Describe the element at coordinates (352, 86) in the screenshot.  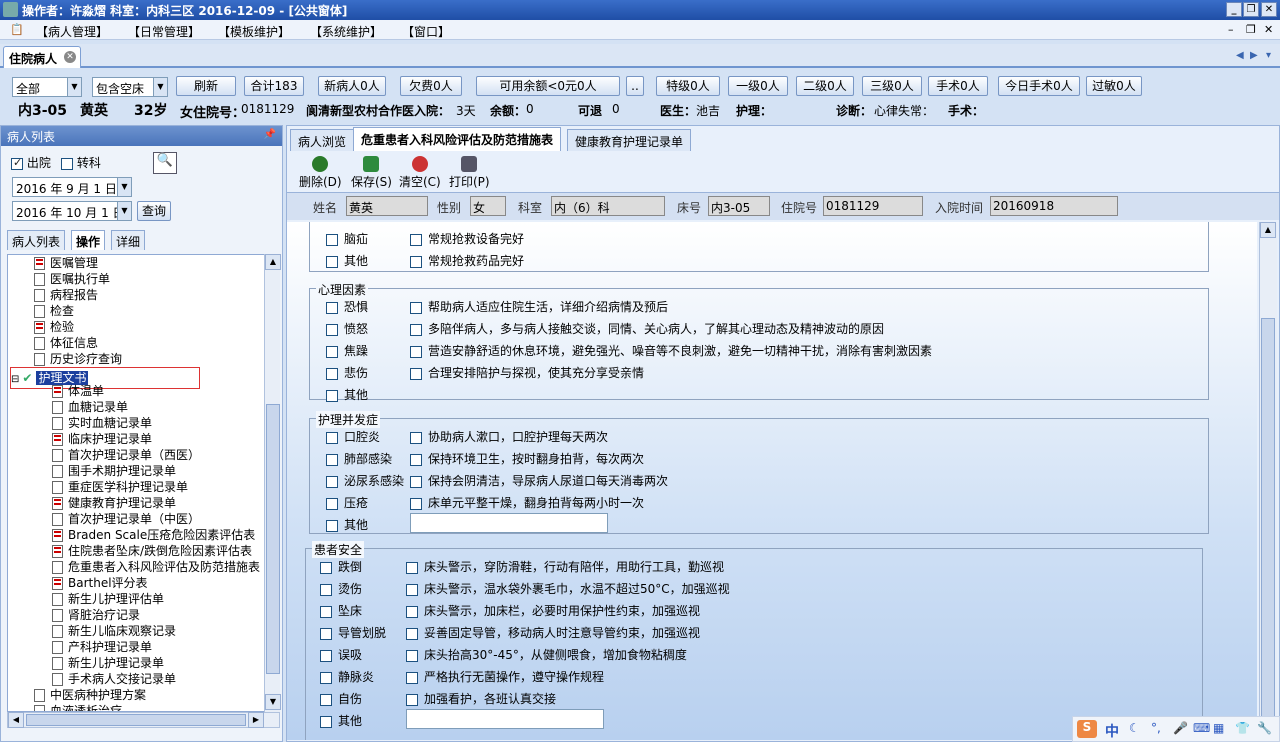
I see `new-patient-button: 新病人0人` at that location.